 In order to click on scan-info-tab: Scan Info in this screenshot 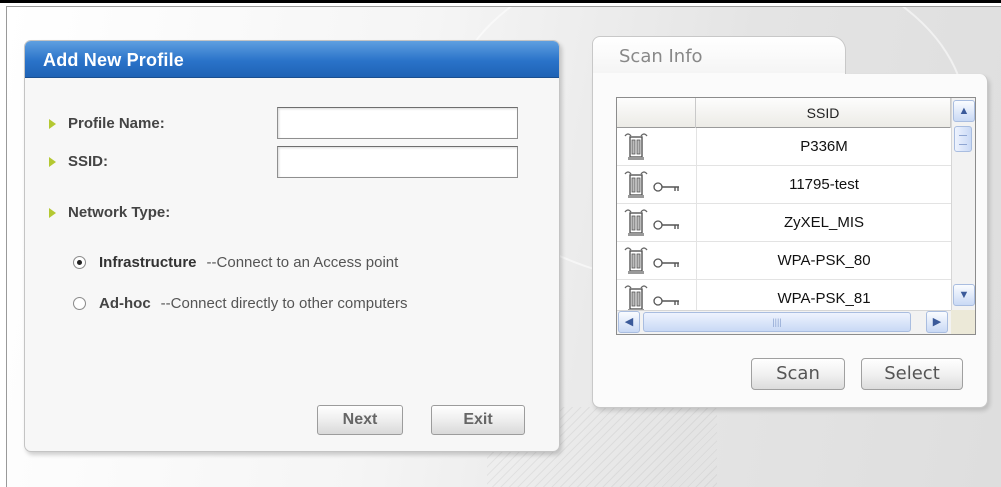, I will do `click(719, 56)`.